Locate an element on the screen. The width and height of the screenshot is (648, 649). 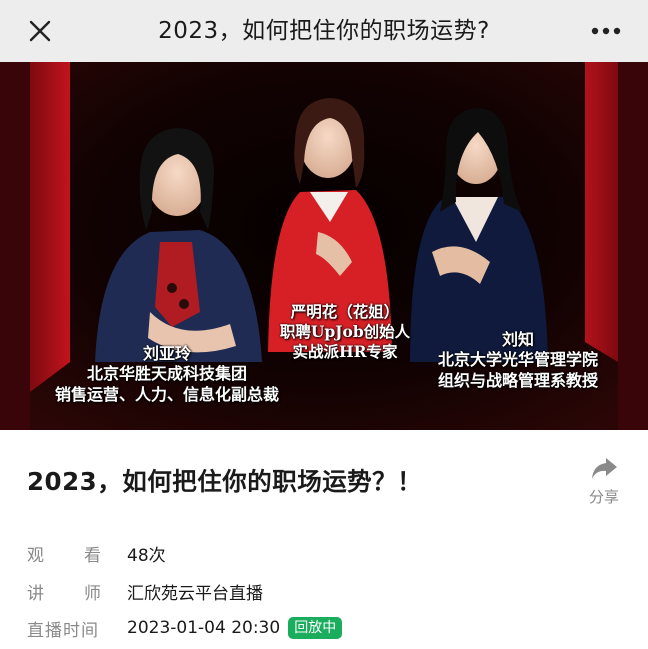
view-count-label: 观 看 is located at coordinates (77, 553).